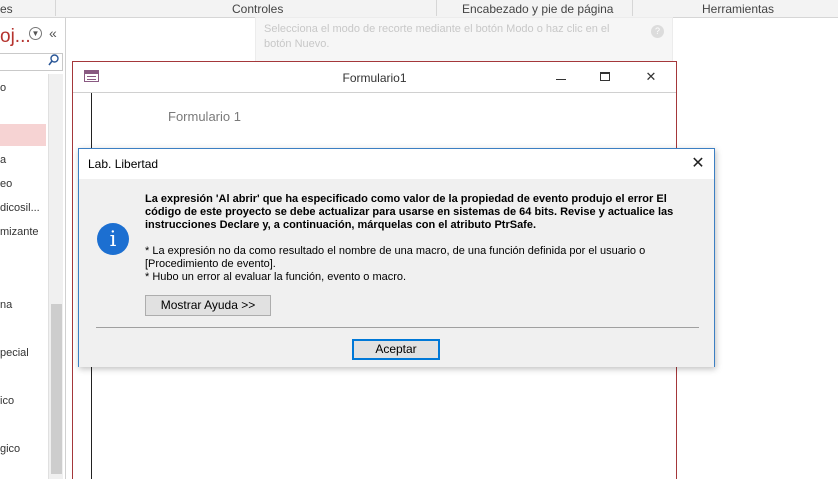 The image size is (838, 479). I want to click on ribbon-group-tools: Herramientas, so click(738, 9).